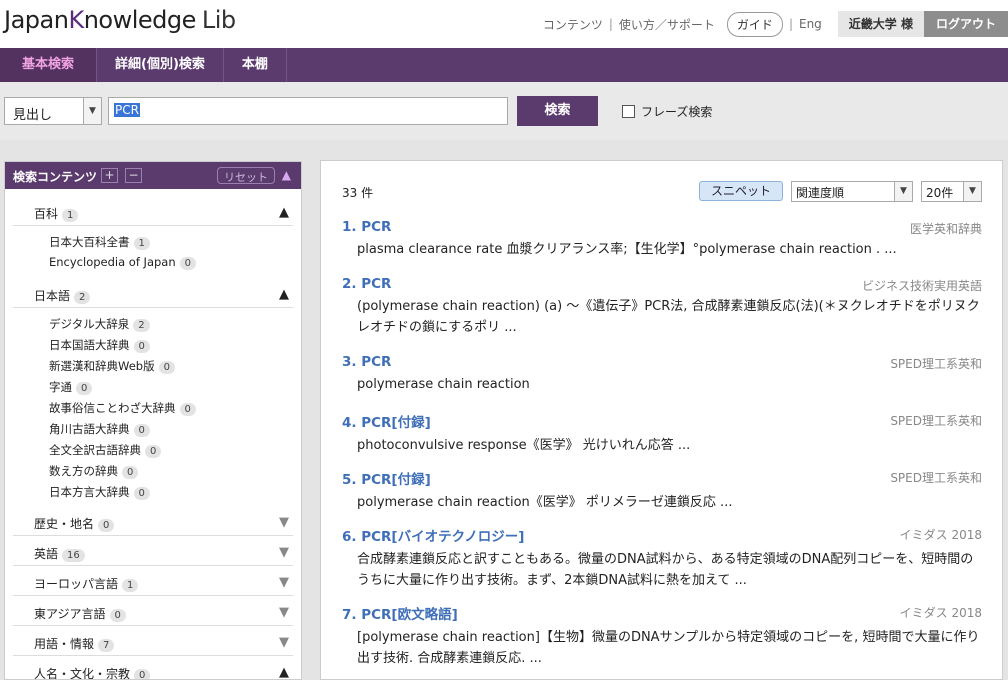 Image resolution: width=1008 pixels, height=680 pixels. I want to click on logout-button: ログアウト, so click(965, 24).